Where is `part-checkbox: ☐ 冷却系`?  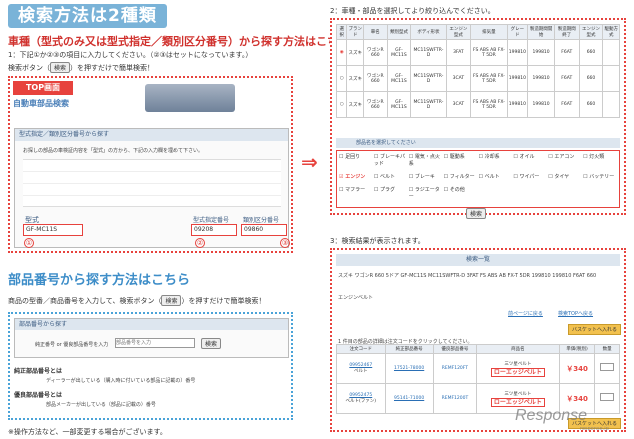
part-checkbox: ☐ 冷却系 is located at coordinates (496, 162).